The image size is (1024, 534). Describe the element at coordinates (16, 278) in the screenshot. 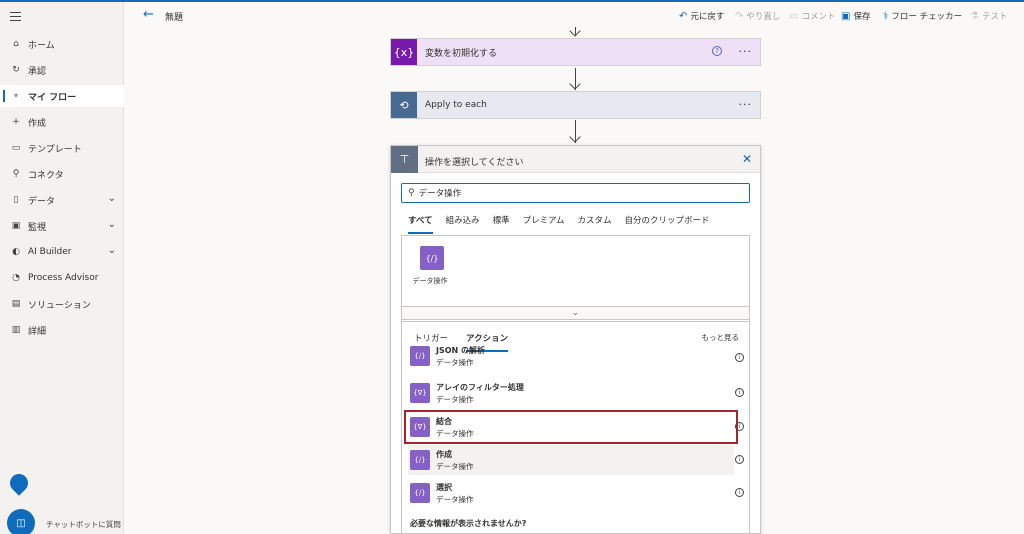

I see `process-icon: ◔` at that location.